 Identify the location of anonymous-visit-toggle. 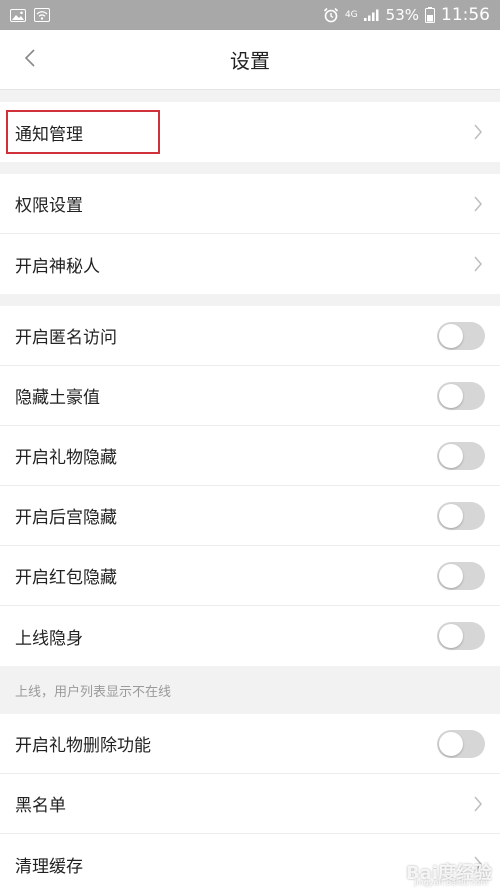
(461, 335).